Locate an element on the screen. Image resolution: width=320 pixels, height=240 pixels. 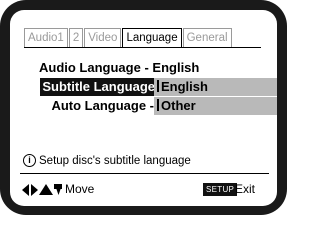
tab-divider is located at coordinates (142, 47).